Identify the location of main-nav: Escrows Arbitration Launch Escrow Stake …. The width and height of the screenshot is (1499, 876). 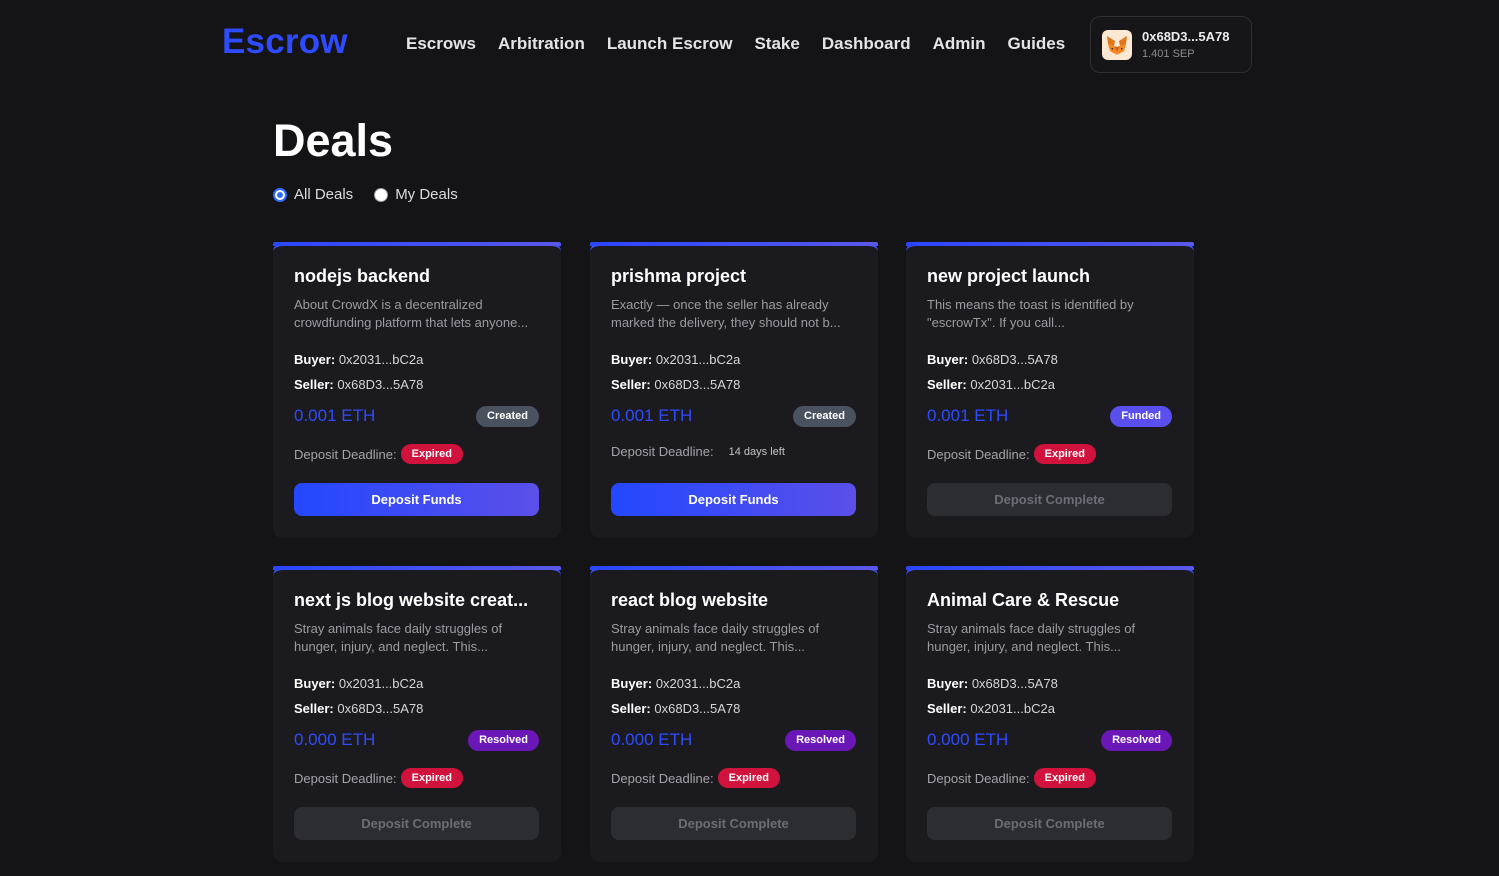
(746, 44).